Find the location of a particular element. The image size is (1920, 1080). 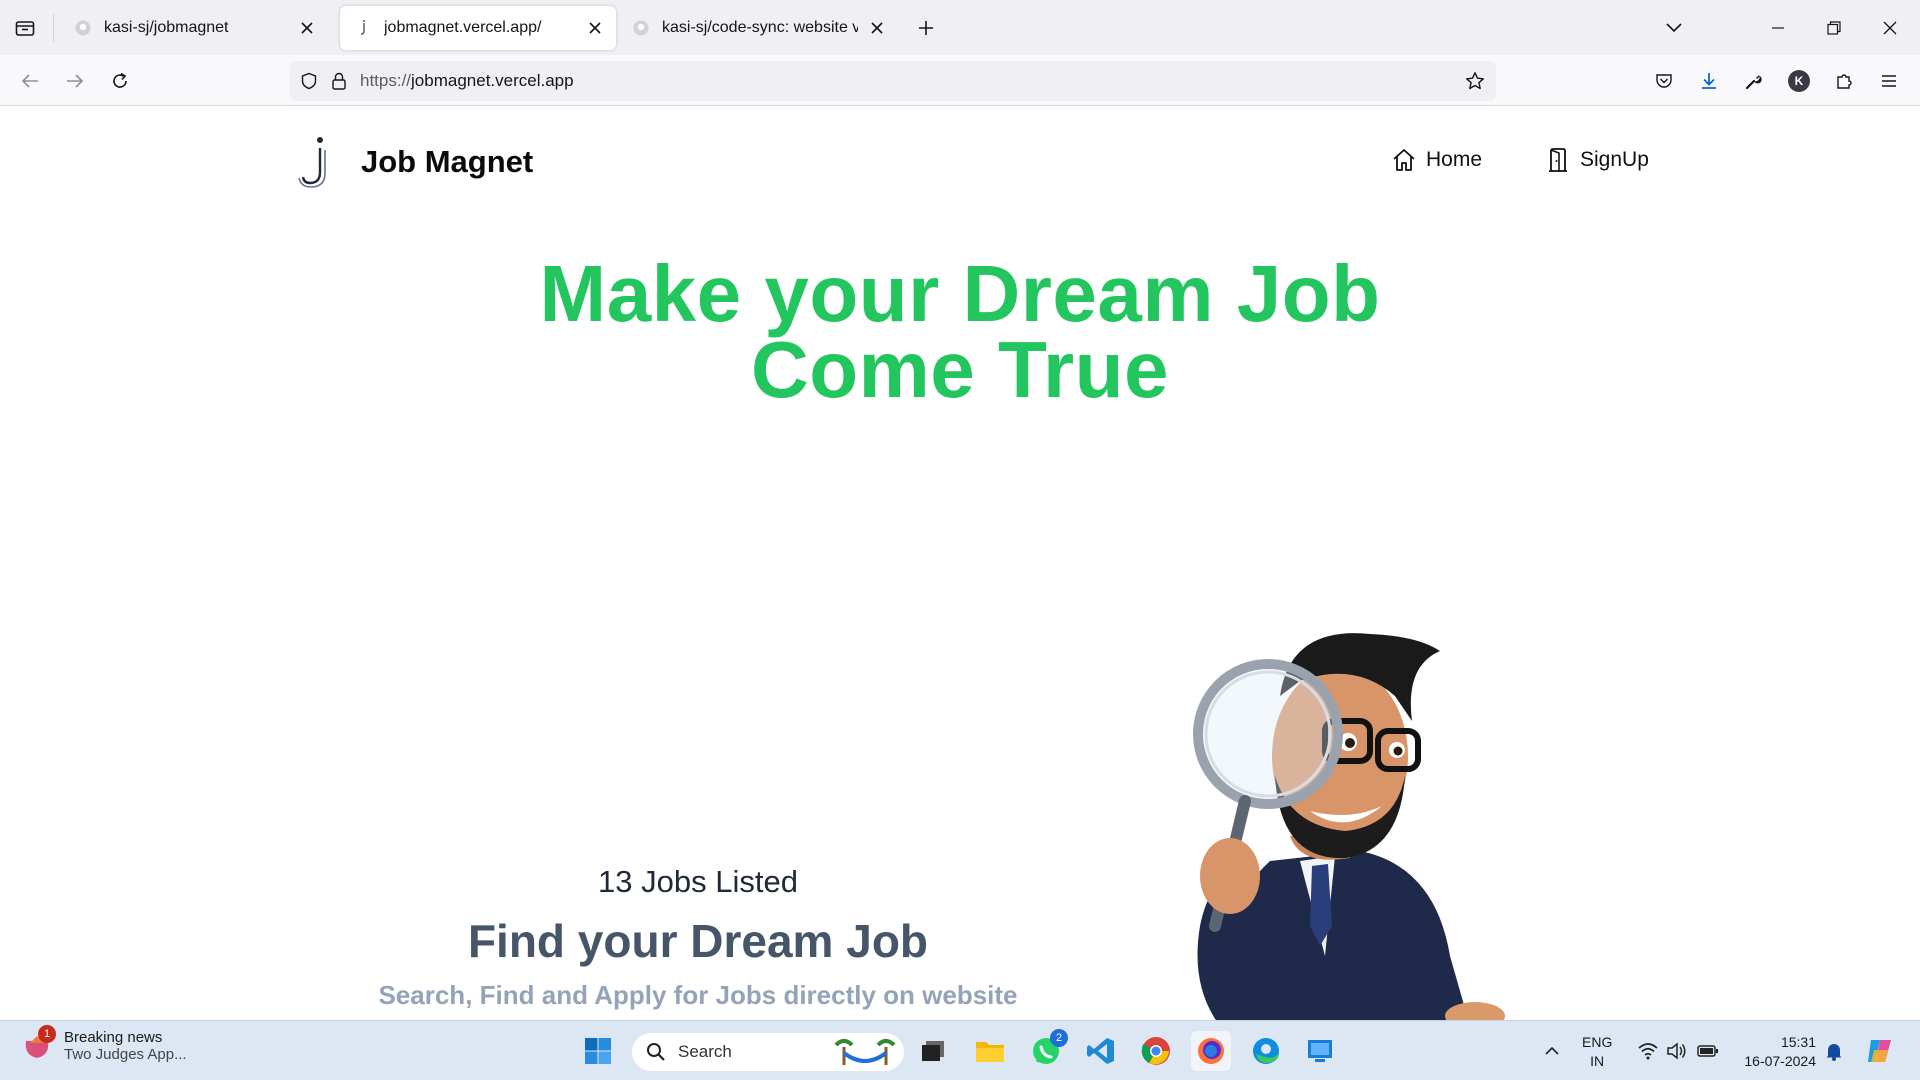

task-view-icon is located at coordinates (933, 1051).